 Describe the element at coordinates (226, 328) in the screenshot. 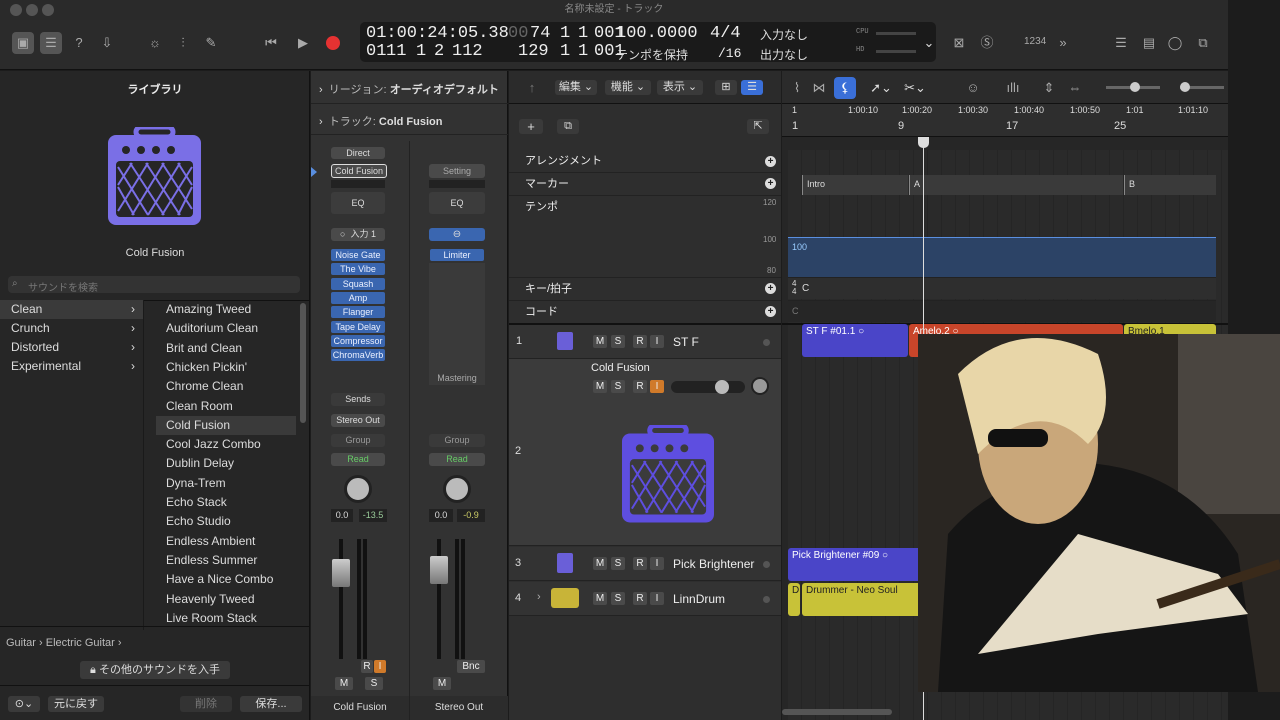

I see `sound-item: Auditorium Clean` at that location.